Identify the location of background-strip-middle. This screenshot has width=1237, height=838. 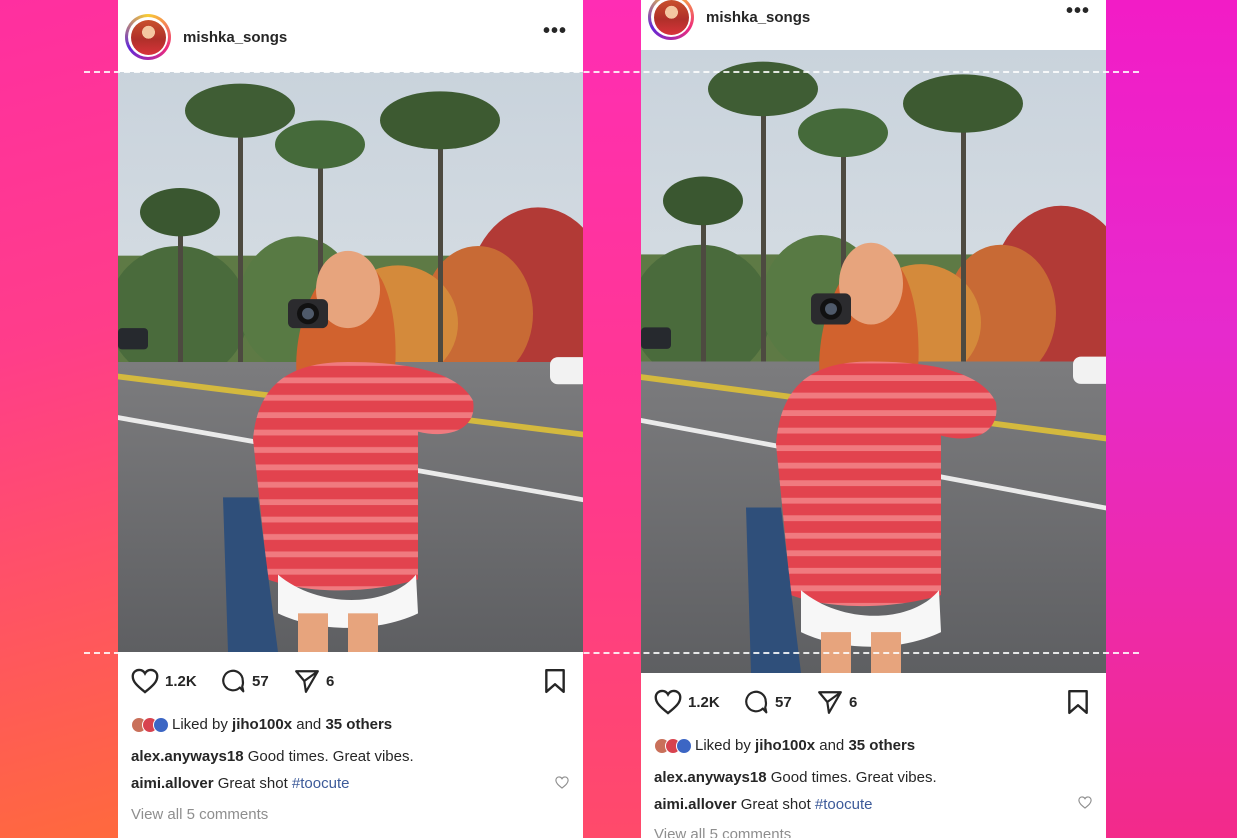
(612, 419).